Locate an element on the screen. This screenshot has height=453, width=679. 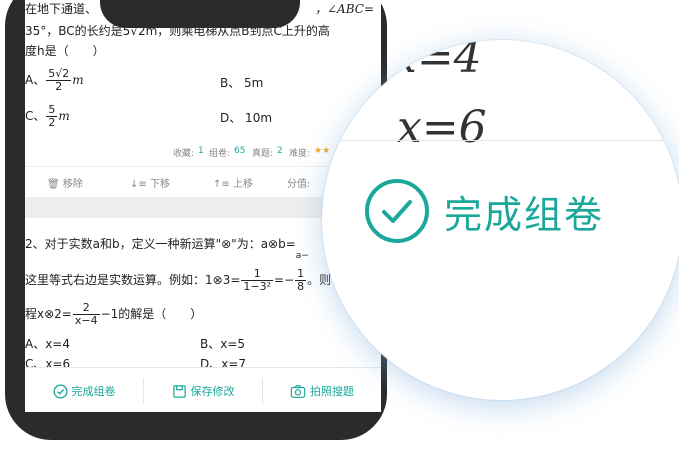
trash-icon: 🗑︎ is located at coordinates (53, 184).